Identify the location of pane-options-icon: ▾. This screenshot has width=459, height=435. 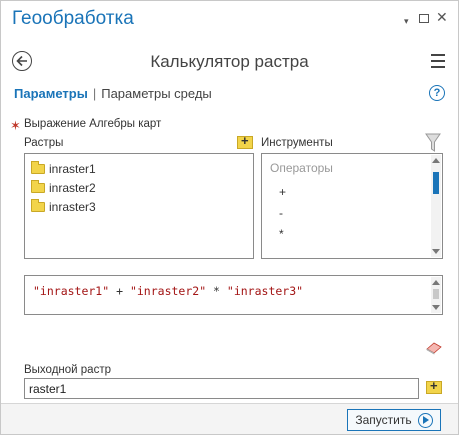
(406, 21).